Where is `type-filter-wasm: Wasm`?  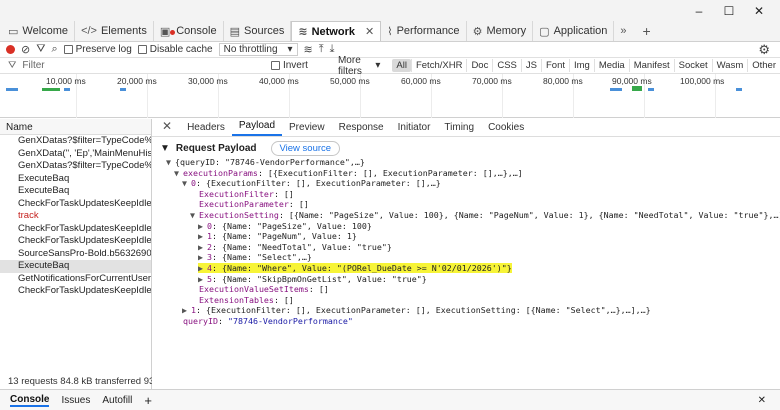
type-filter-wasm: Wasm is located at coordinates (729, 65).